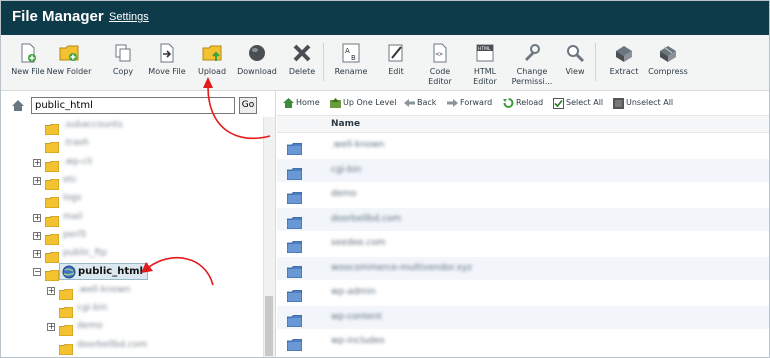 The width and height of the screenshot is (770, 358). What do you see at coordinates (335, 103) in the screenshot?
I see `up-folder-icon` at bounding box center [335, 103].